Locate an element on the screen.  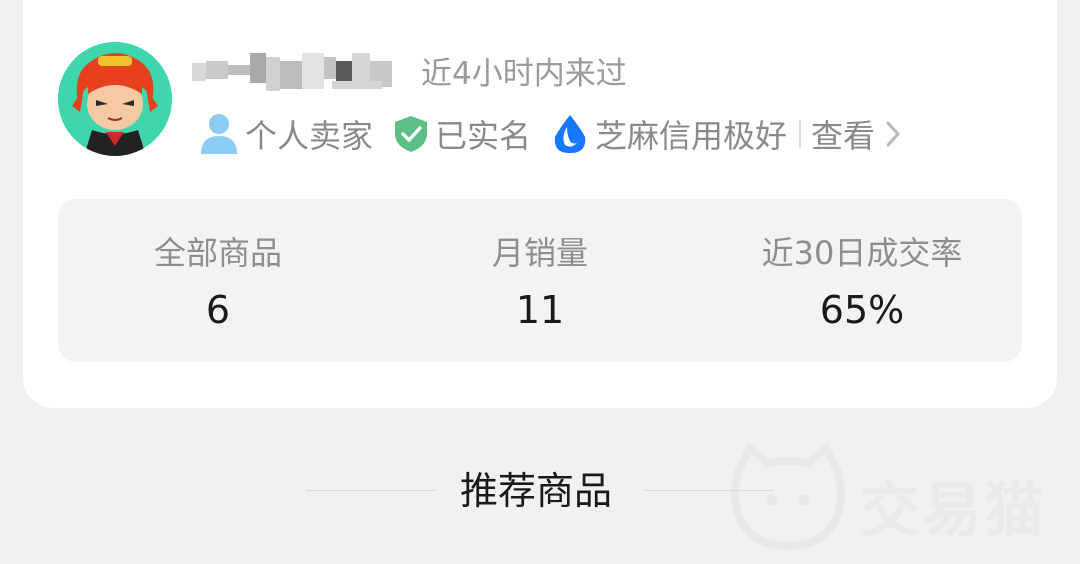
sesame-credit-icon is located at coordinates (570, 134).